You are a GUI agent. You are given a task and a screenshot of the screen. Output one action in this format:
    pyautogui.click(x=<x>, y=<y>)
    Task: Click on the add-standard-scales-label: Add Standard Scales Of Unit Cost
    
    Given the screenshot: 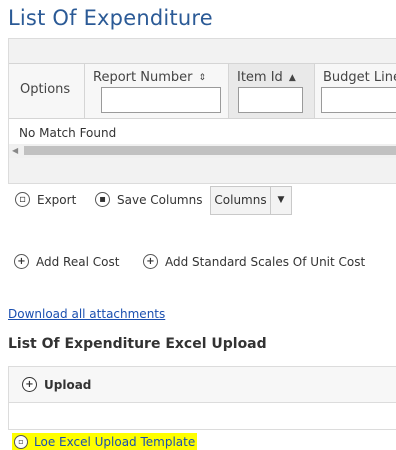 What is the action you would take?
    pyautogui.click(x=265, y=261)
    